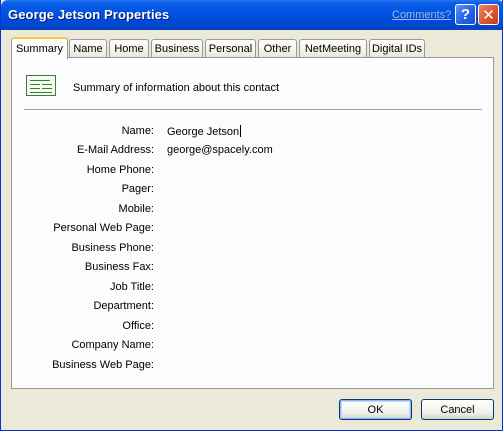  I want to click on window-title: George Jetson Properties, so click(89, 14).